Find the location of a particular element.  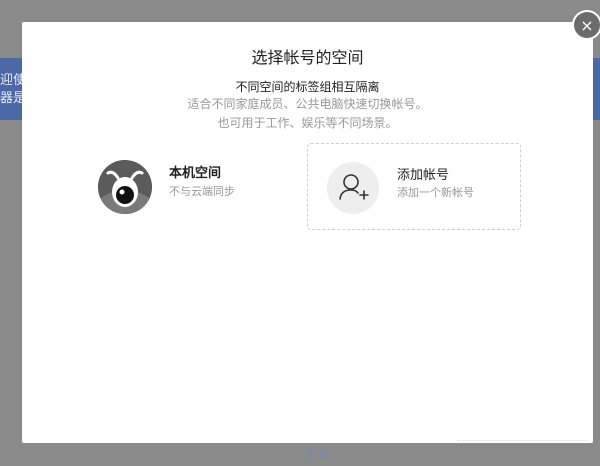

local-space-card: 本机空间 不与云端同步 is located at coordinates (199, 186).